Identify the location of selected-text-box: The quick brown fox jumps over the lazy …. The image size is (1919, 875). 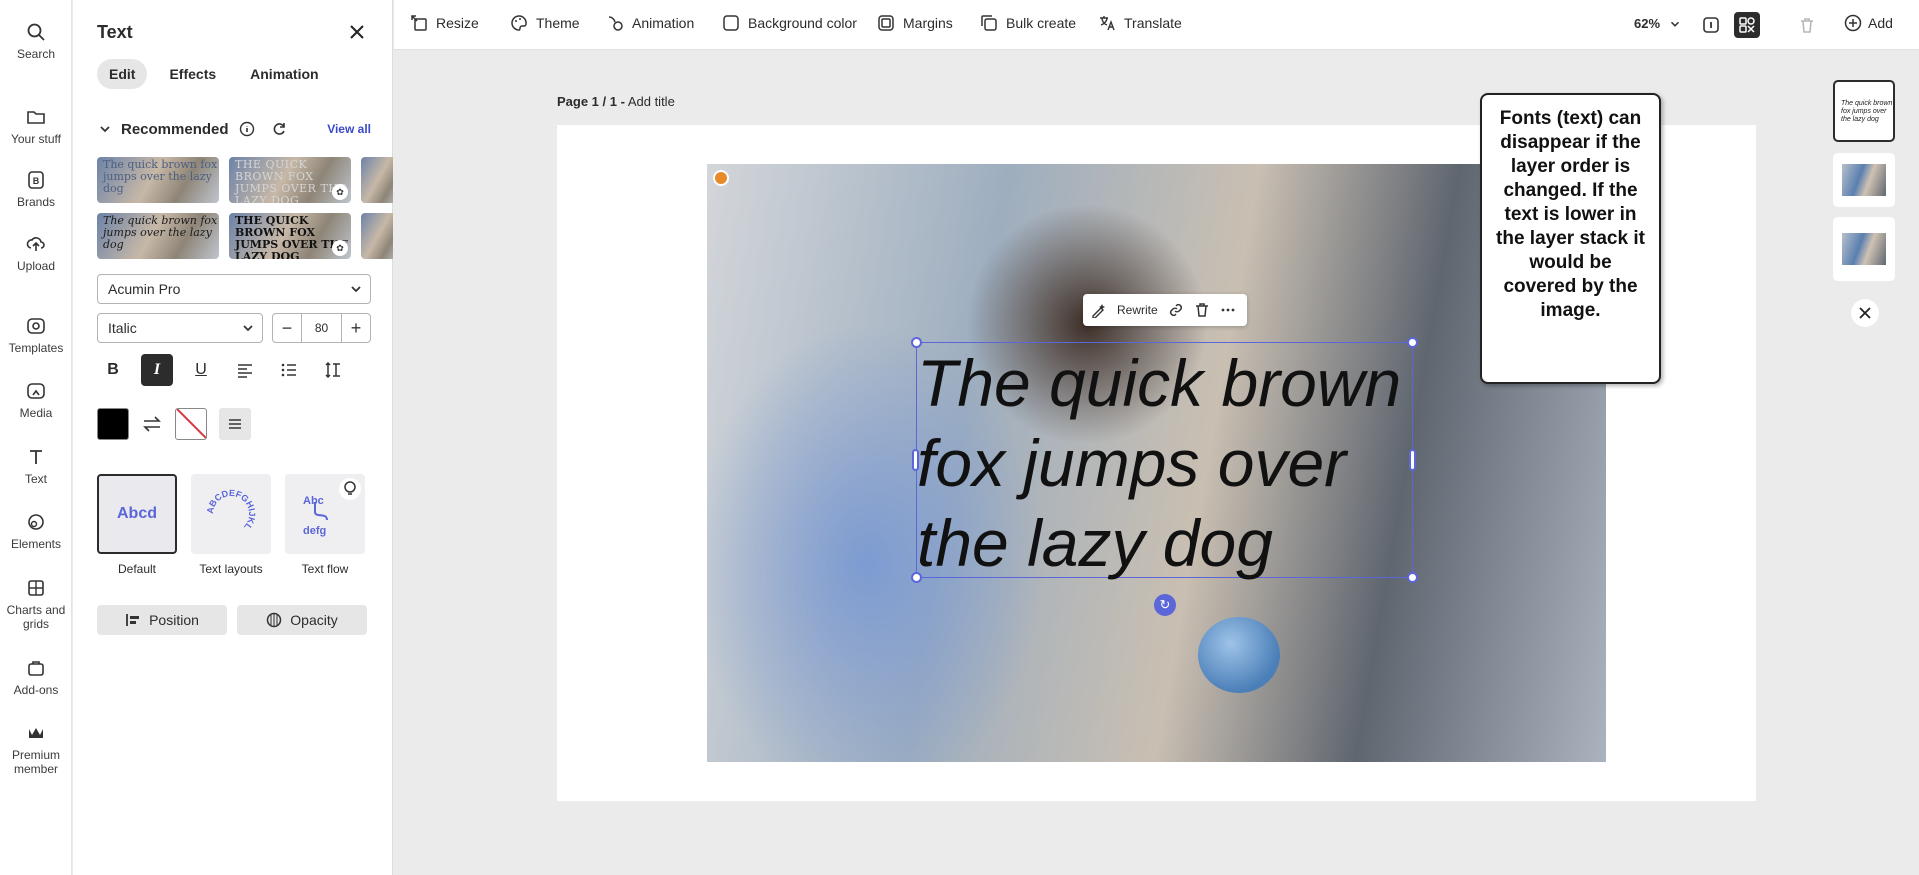
(1164, 461).